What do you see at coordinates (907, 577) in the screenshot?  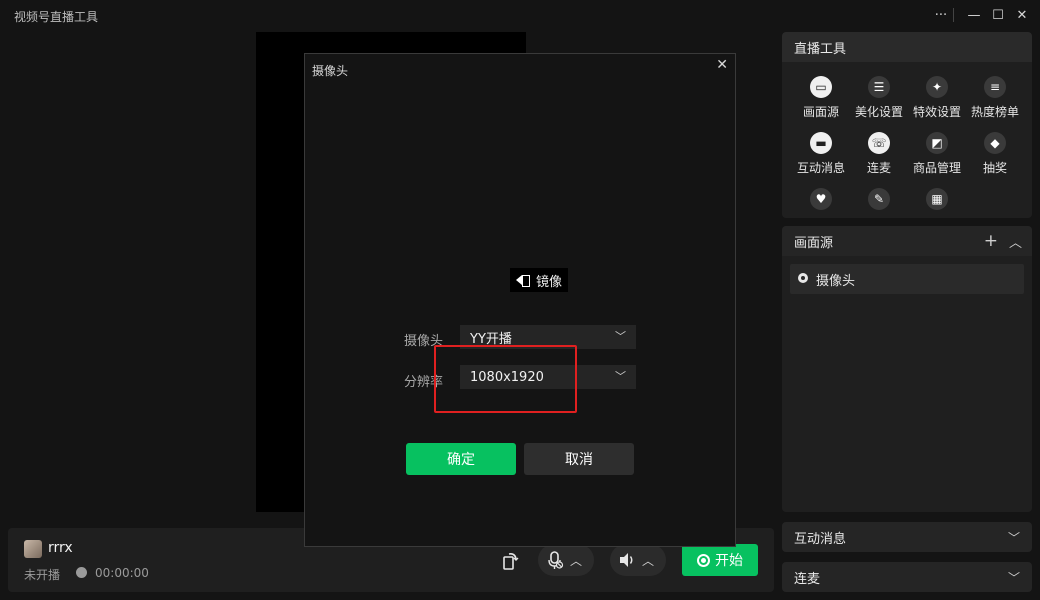 I see `co-host-panel: 连麦 ﹀` at bounding box center [907, 577].